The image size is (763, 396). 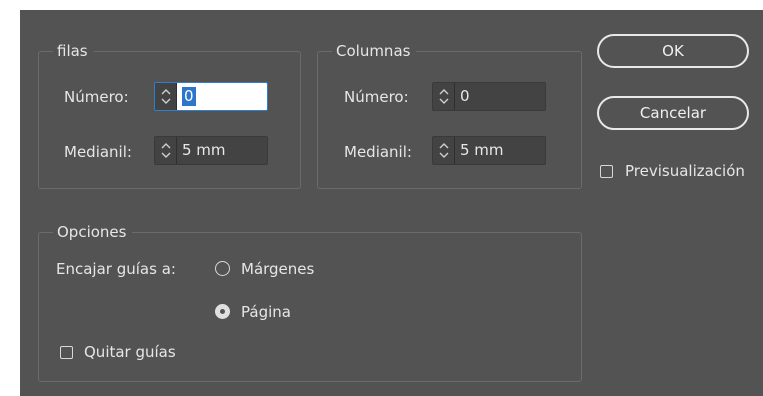 I want to click on rows-legend: filas, so click(x=73, y=51).